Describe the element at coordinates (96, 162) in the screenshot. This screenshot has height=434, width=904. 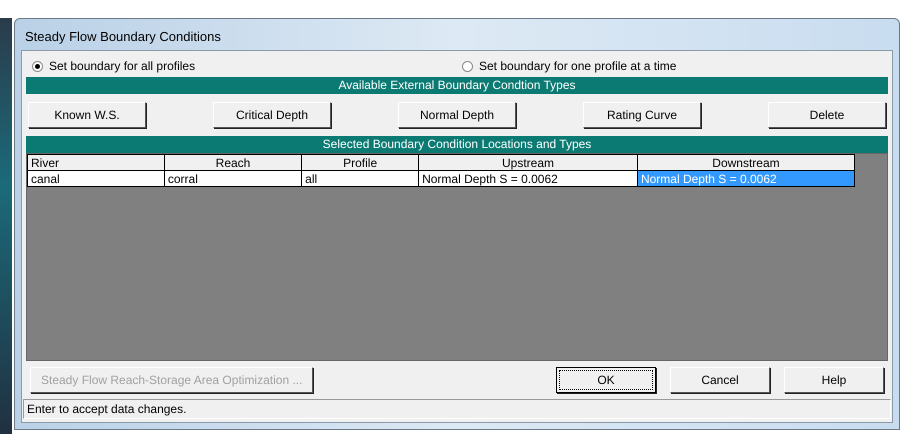
I see `column-header: River` at that location.